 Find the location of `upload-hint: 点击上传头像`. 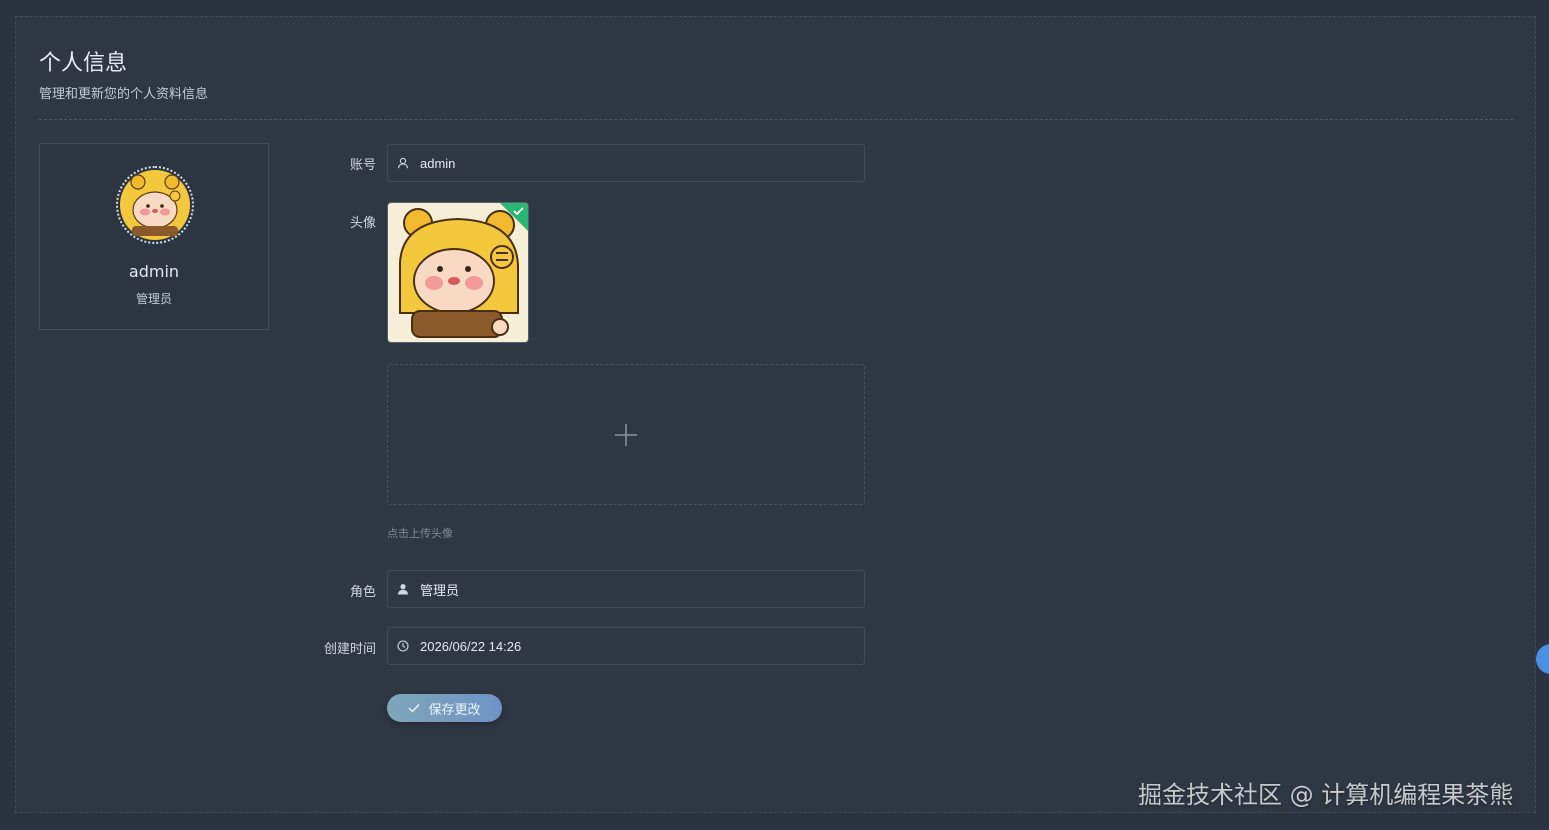

upload-hint: 点击上传头像 is located at coordinates (420, 533).